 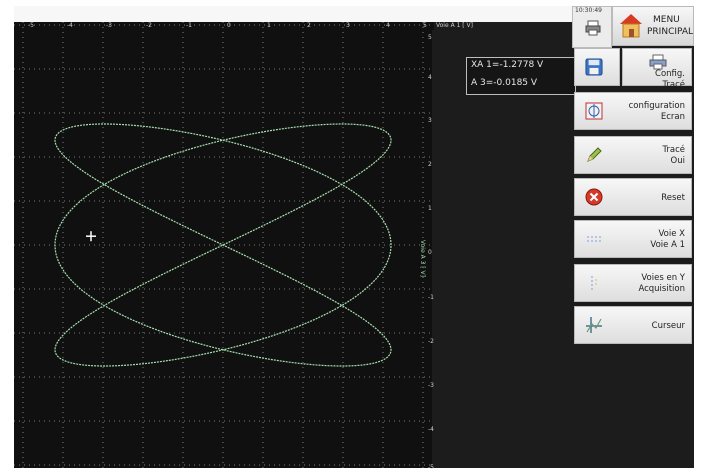 What do you see at coordinates (430, 208) in the screenshot?
I see `y-tick: 1` at bounding box center [430, 208].